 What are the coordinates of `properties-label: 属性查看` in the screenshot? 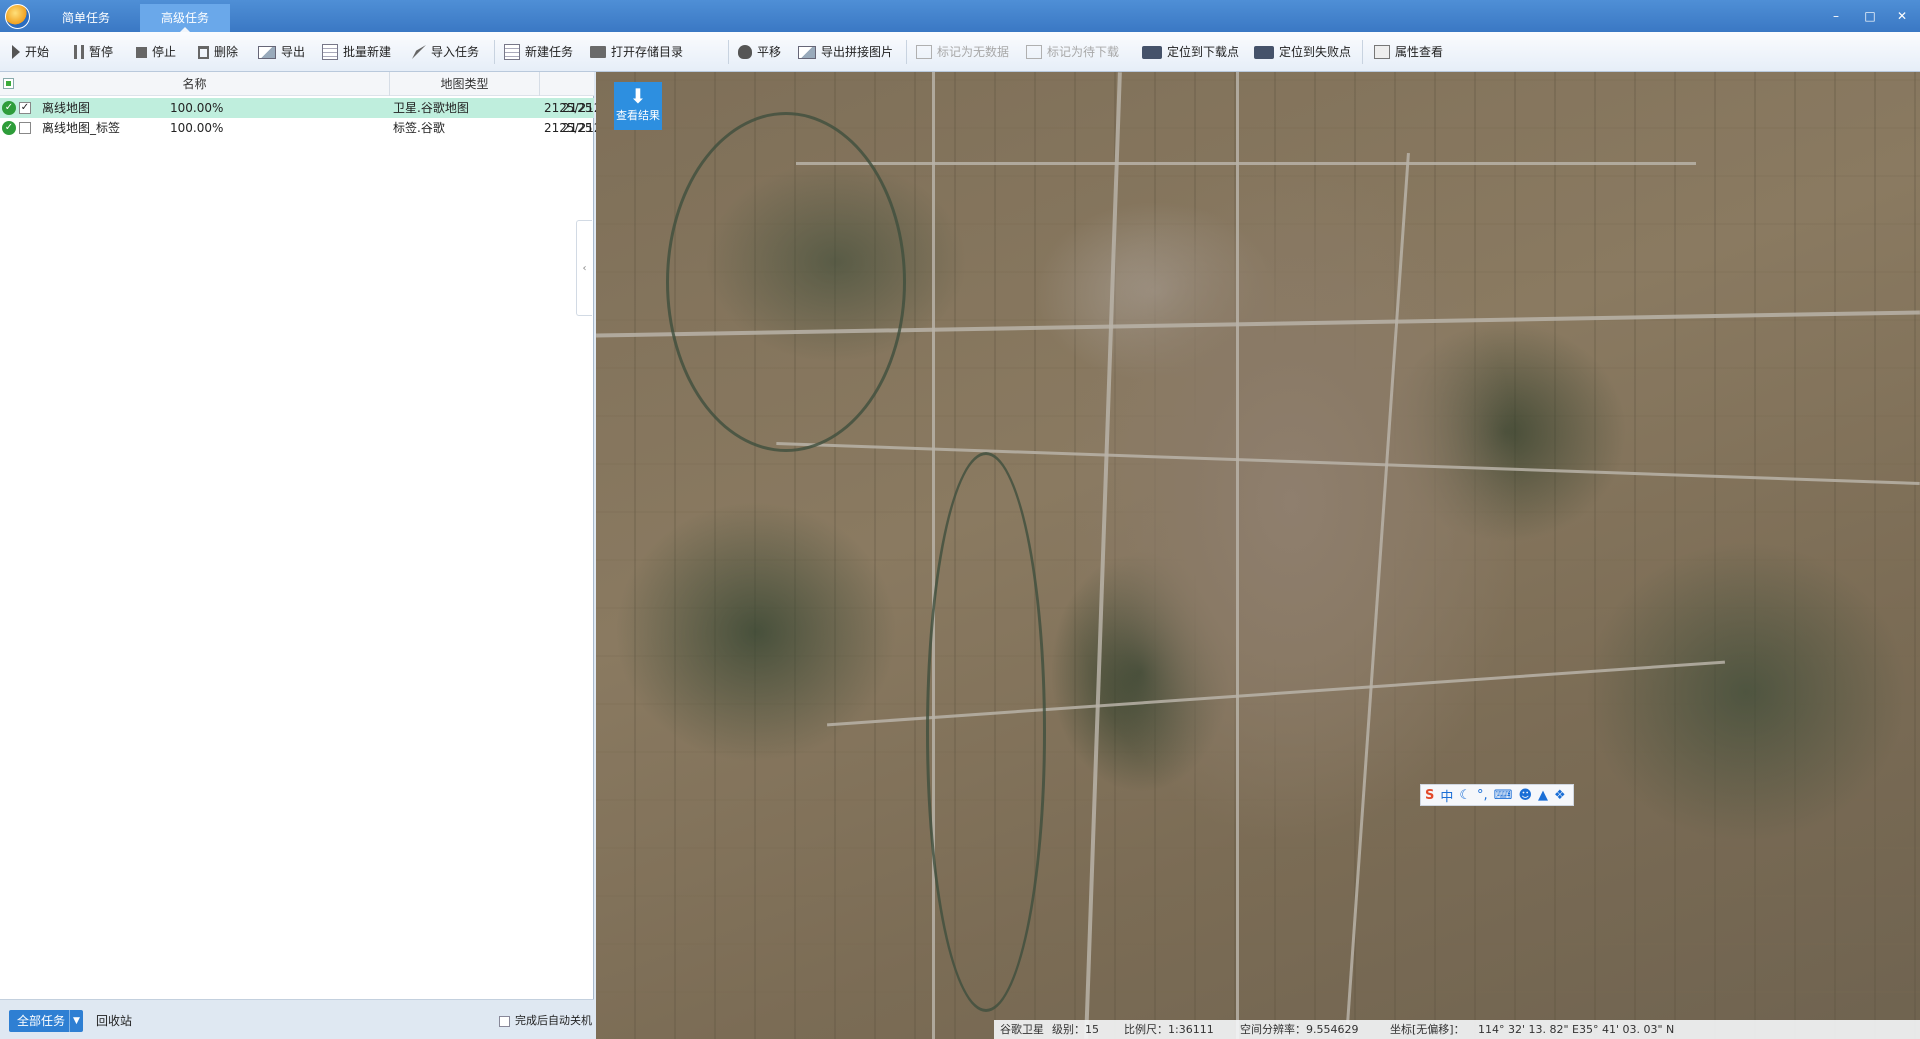 It's located at (1419, 52).